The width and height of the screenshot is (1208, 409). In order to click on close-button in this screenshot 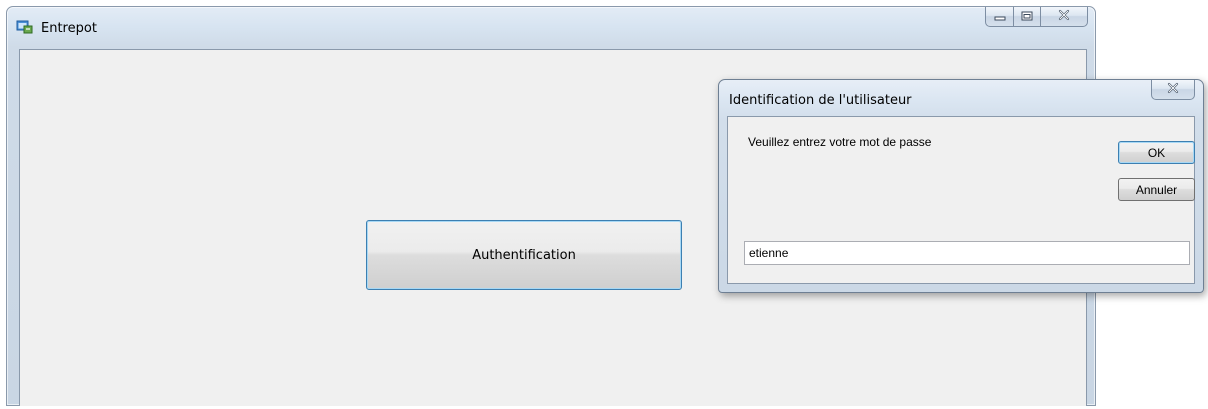, I will do `click(1064, 17)`.